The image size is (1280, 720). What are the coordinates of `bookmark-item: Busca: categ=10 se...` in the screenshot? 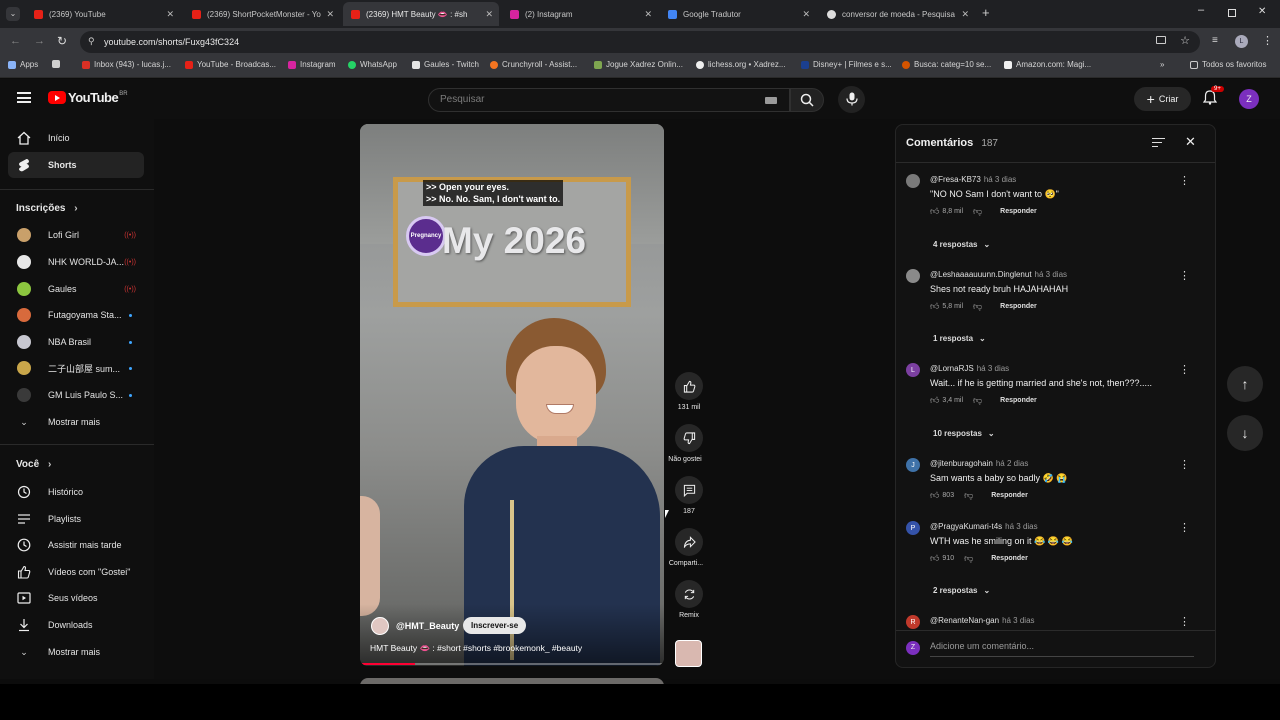 It's located at (946, 64).